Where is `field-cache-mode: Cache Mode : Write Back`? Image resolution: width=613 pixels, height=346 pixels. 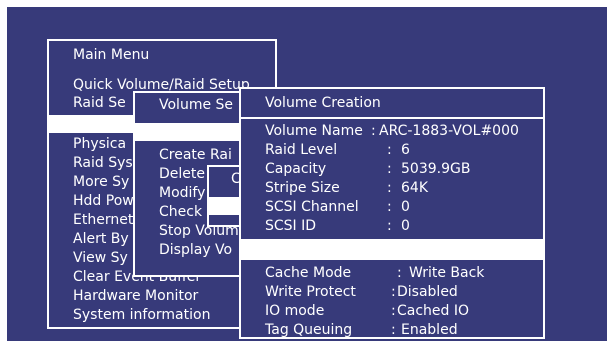
field-cache-mode: Cache Mode : Write Back is located at coordinates (392, 273).